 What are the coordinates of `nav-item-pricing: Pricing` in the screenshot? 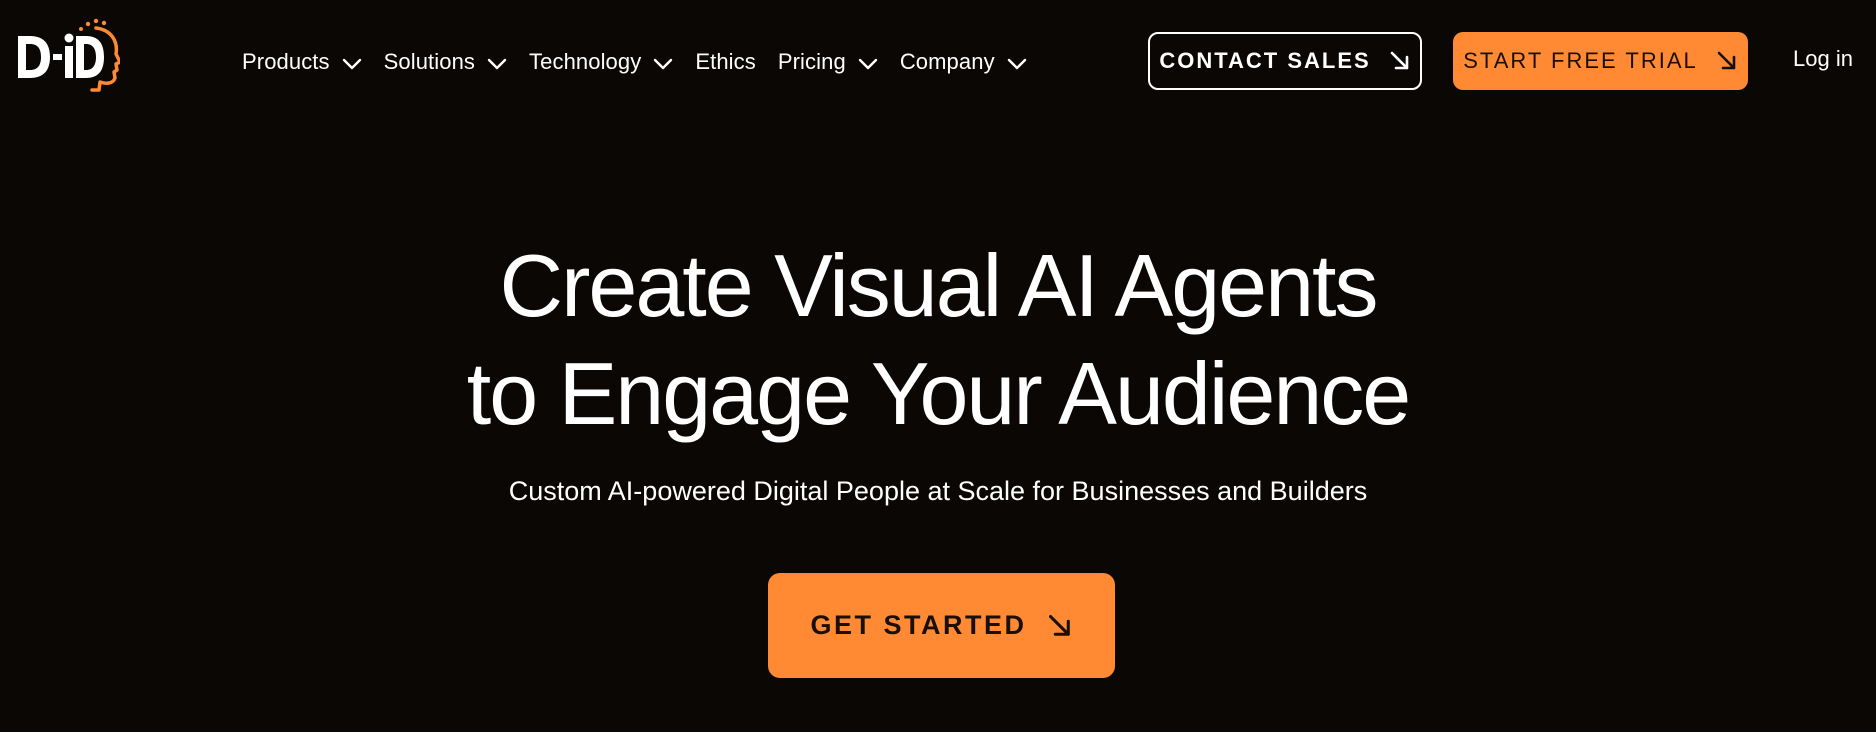 It's located at (828, 62).